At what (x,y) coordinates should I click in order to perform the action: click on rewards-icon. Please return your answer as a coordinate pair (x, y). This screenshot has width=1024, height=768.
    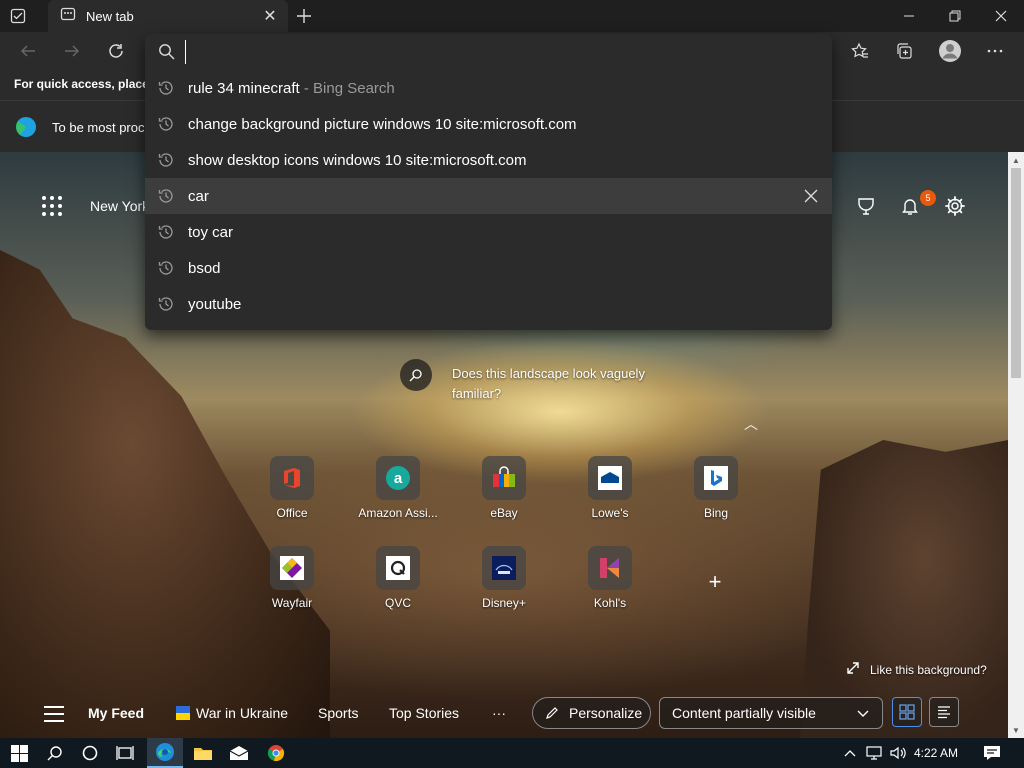
    Looking at the image, I should click on (866, 206).